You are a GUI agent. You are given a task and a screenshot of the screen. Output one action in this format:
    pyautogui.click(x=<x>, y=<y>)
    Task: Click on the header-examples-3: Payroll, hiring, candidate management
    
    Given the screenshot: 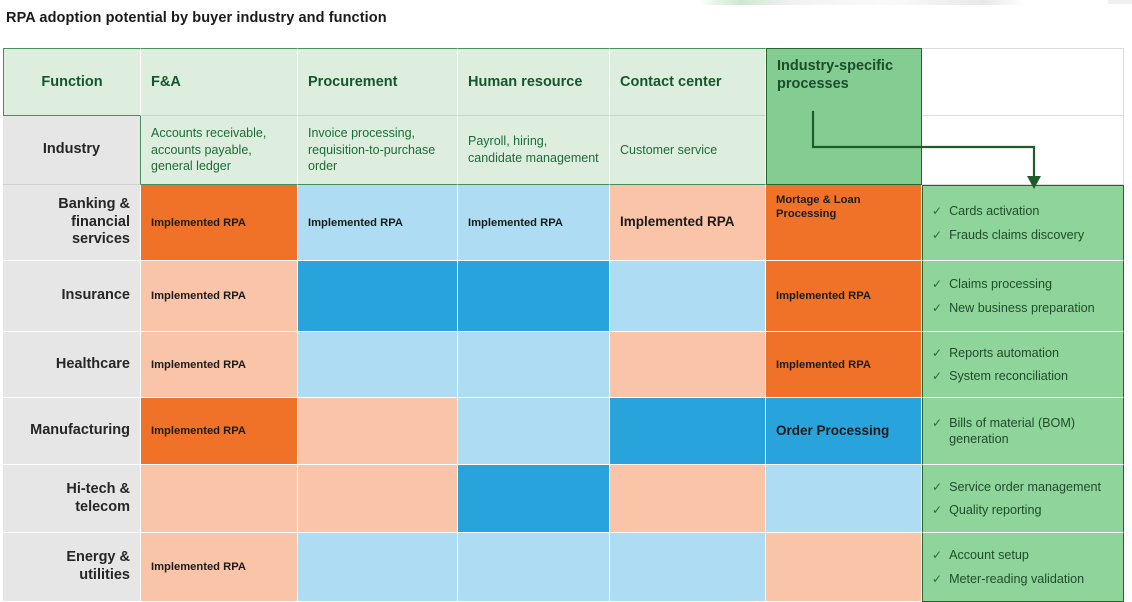 What is the action you would take?
    pyautogui.click(x=534, y=150)
    